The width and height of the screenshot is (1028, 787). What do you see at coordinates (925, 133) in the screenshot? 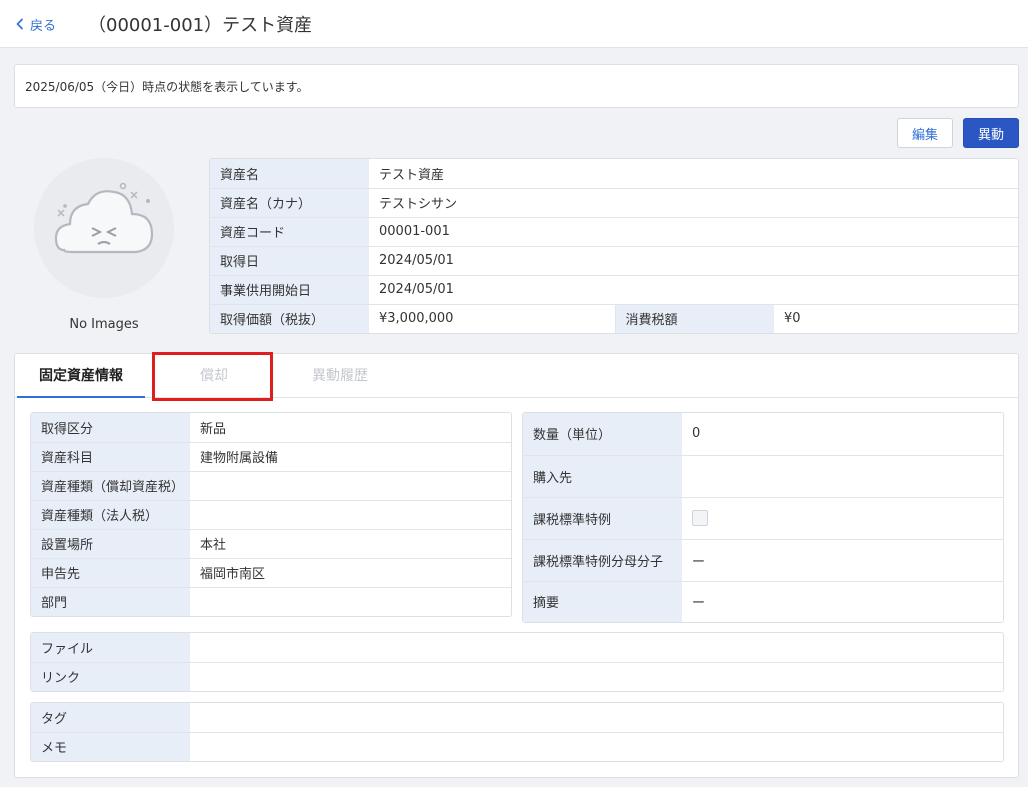
I see `edit-button: 編集` at bounding box center [925, 133].